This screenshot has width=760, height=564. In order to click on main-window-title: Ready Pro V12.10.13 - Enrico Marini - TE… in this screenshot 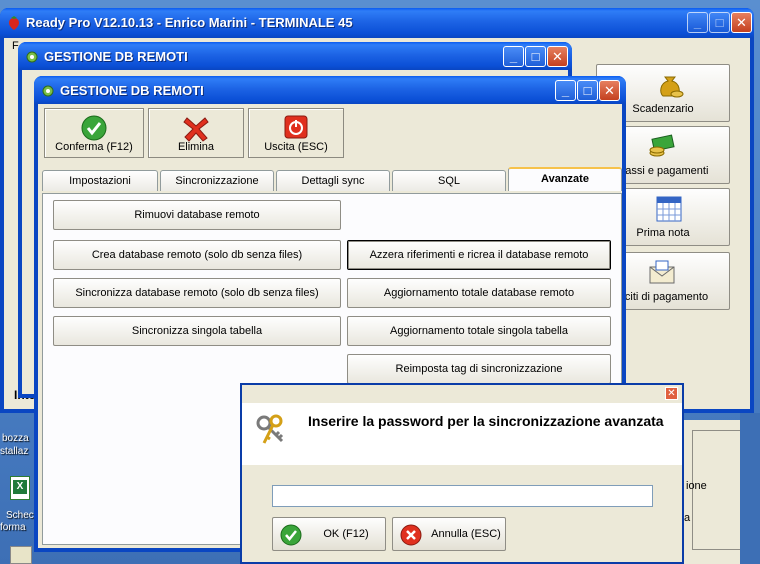, I will do `click(189, 22)`.